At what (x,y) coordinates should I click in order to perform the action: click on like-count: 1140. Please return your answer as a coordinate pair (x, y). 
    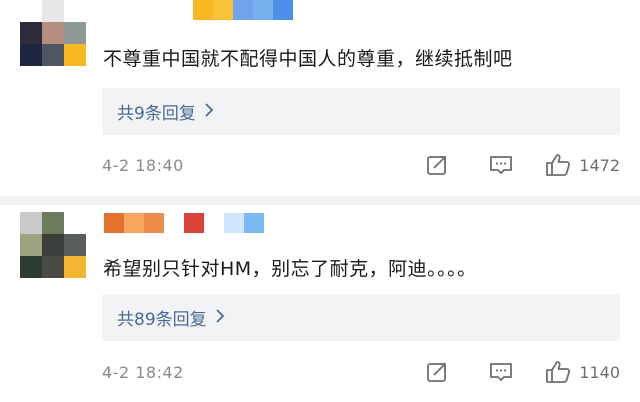
    Looking at the image, I should click on (599, 372).